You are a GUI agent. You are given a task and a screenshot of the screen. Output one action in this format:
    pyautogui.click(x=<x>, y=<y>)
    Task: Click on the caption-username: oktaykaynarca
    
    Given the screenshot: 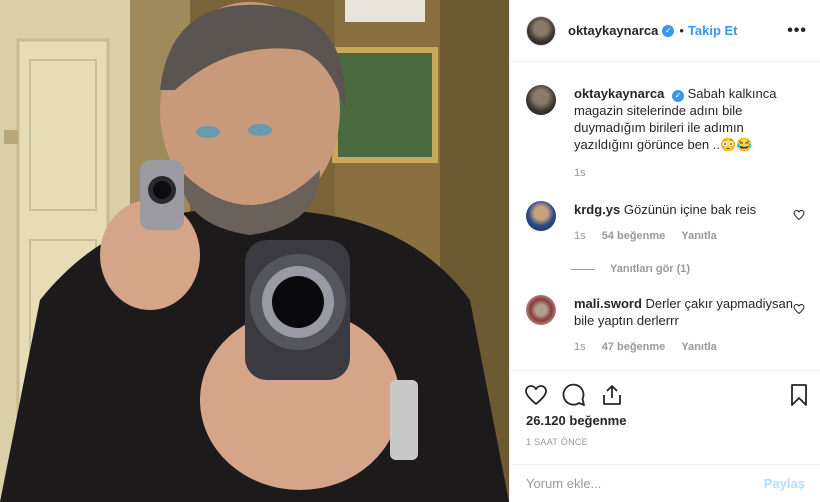 What is the action you would take?
    pyautogui.click(x=619, y=93)
    